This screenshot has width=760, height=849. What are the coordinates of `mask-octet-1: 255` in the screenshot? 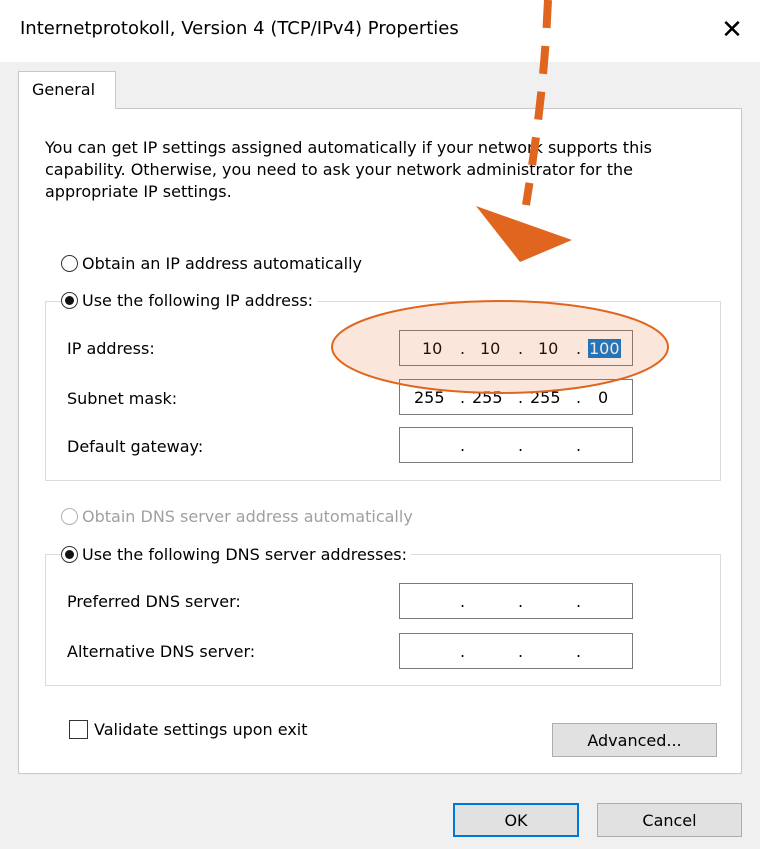 It's located at (429, 397).